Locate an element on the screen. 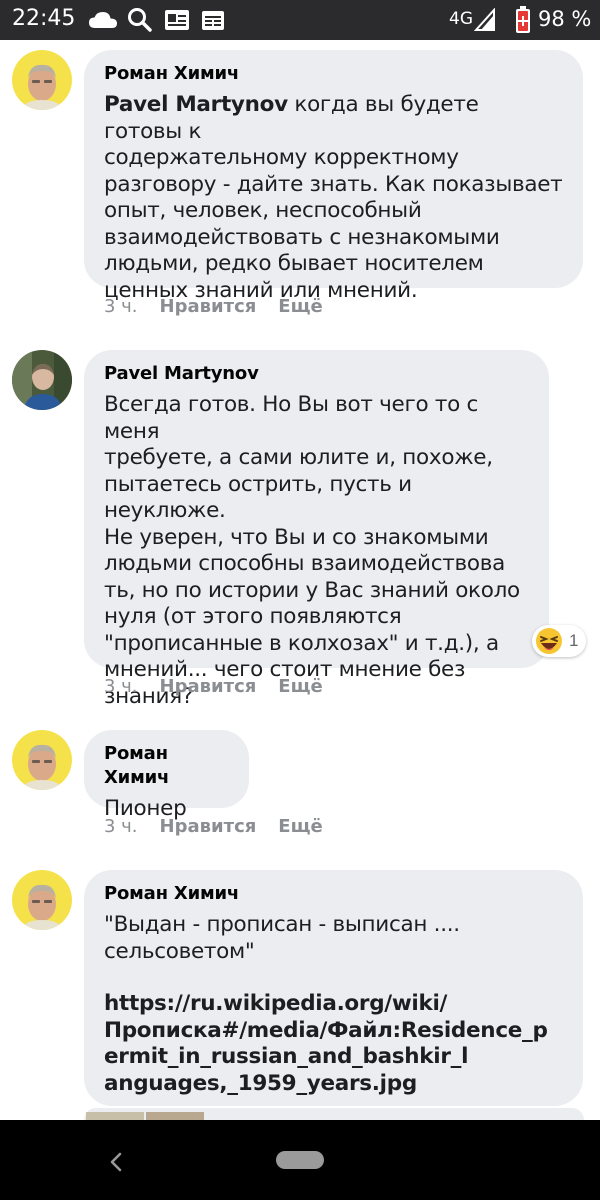 The width and height of the screenshot is (600, 1200). battery-level: 98 % is located at coordinates (565, 19).